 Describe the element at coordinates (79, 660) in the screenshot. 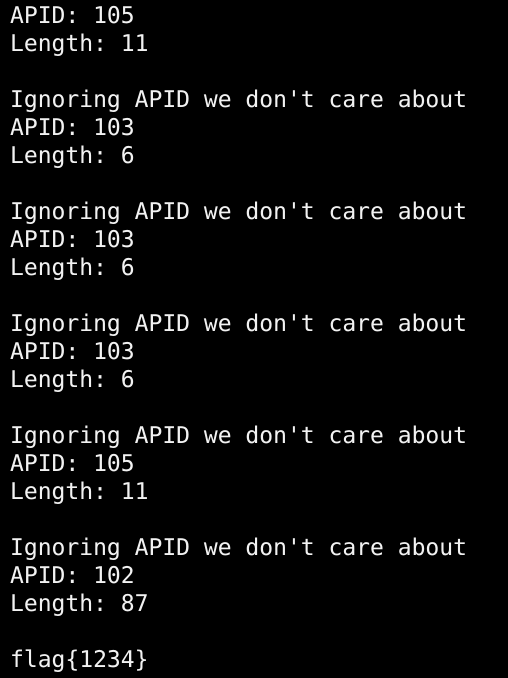

I see `terminal-line: flag{1234}` at that location.